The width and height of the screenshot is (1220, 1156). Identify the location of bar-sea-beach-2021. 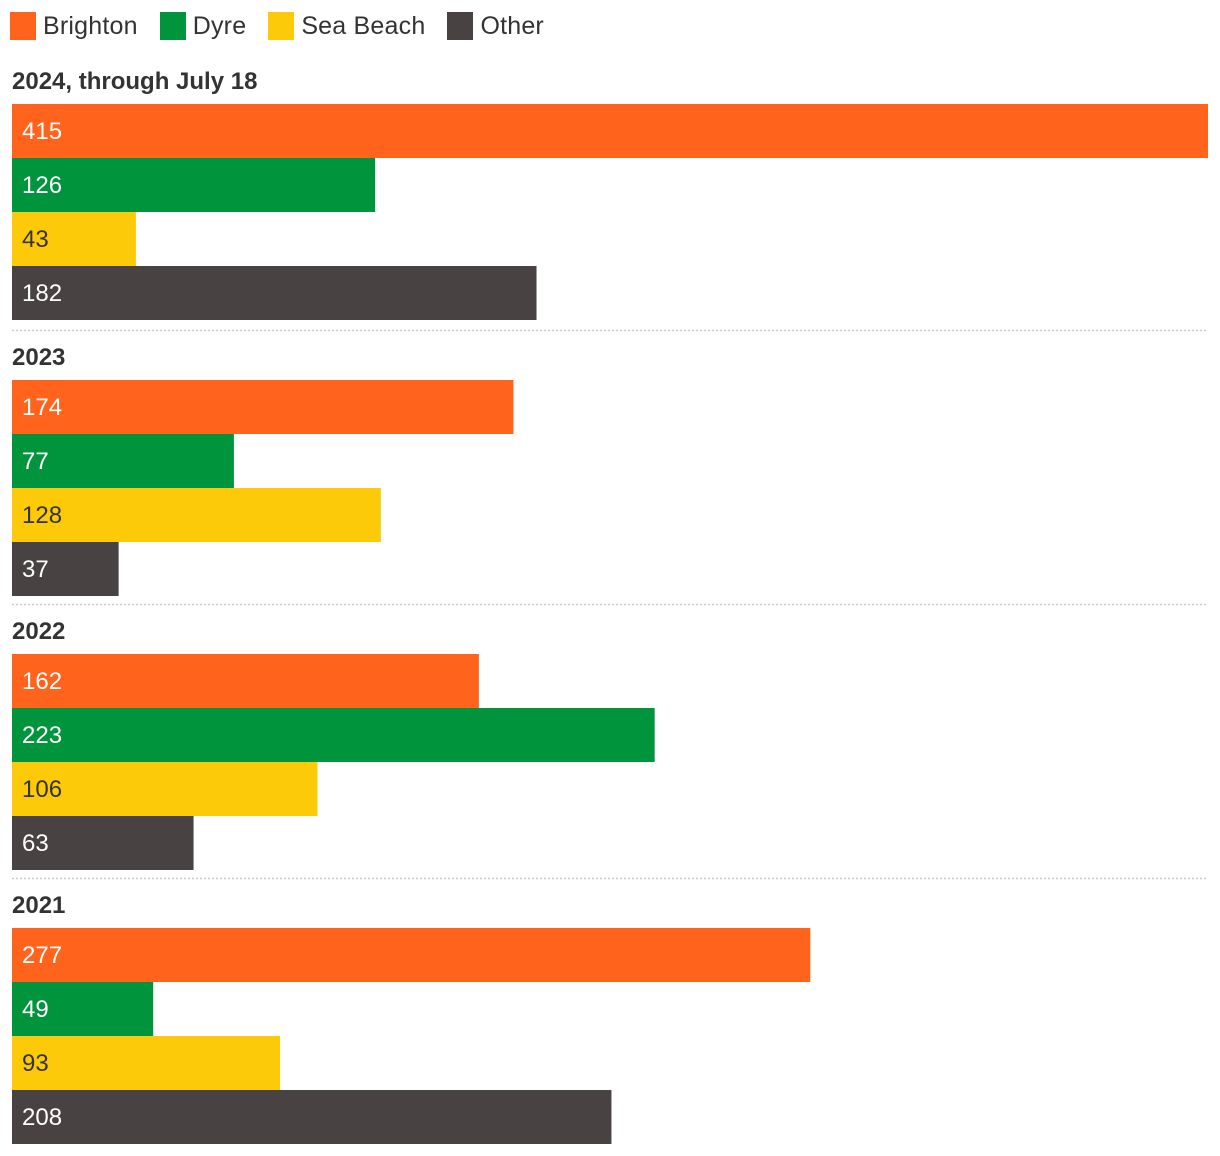
(146, 1063).